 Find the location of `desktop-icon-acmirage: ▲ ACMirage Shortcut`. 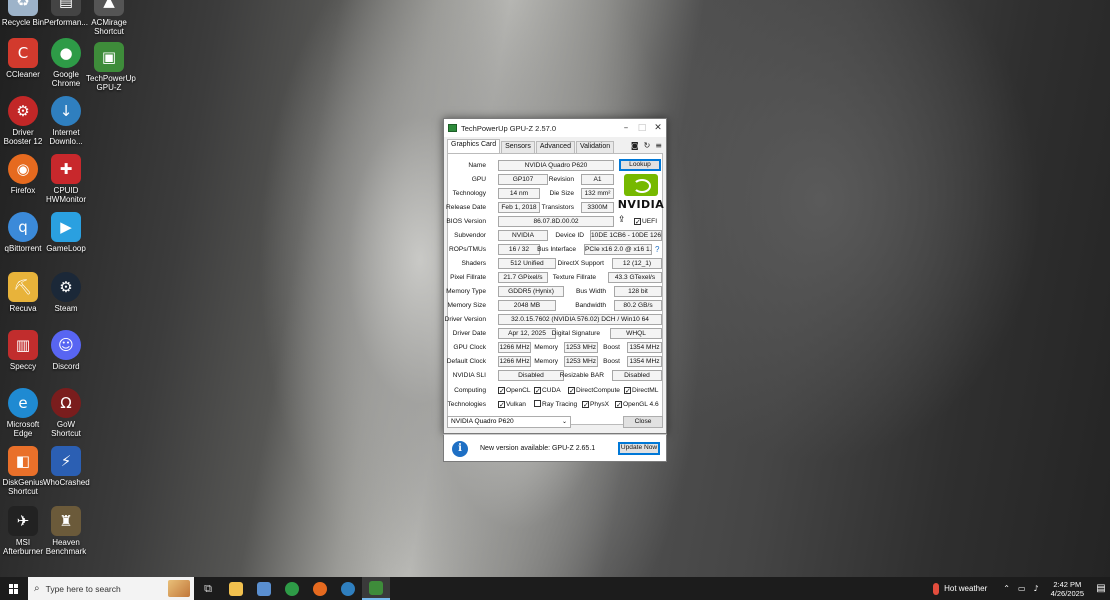

desktop-icon-acmirage: ▲ ACMirage Shortcut is located at coordinates (109, 18).